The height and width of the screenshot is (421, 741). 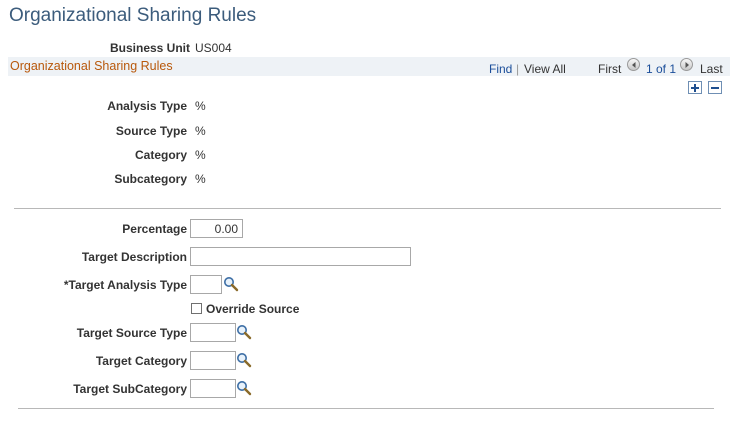 I want to click on add-row-button, so click(x=695, y=87).